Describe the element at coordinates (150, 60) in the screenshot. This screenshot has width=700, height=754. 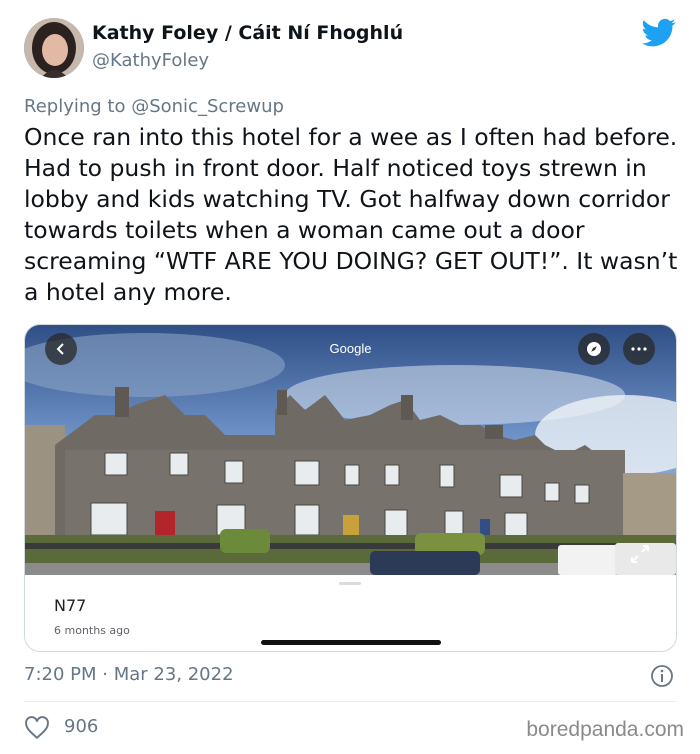
I see `author-handle: @KathyFoley` at that location.